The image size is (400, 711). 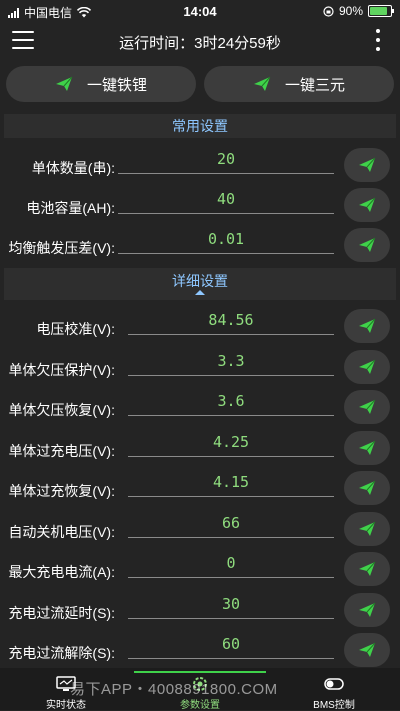 What do you see at coordinates (226, 159) in the screenshot?
I see `setting-value-input: 20` at bounding box center [226, 159].